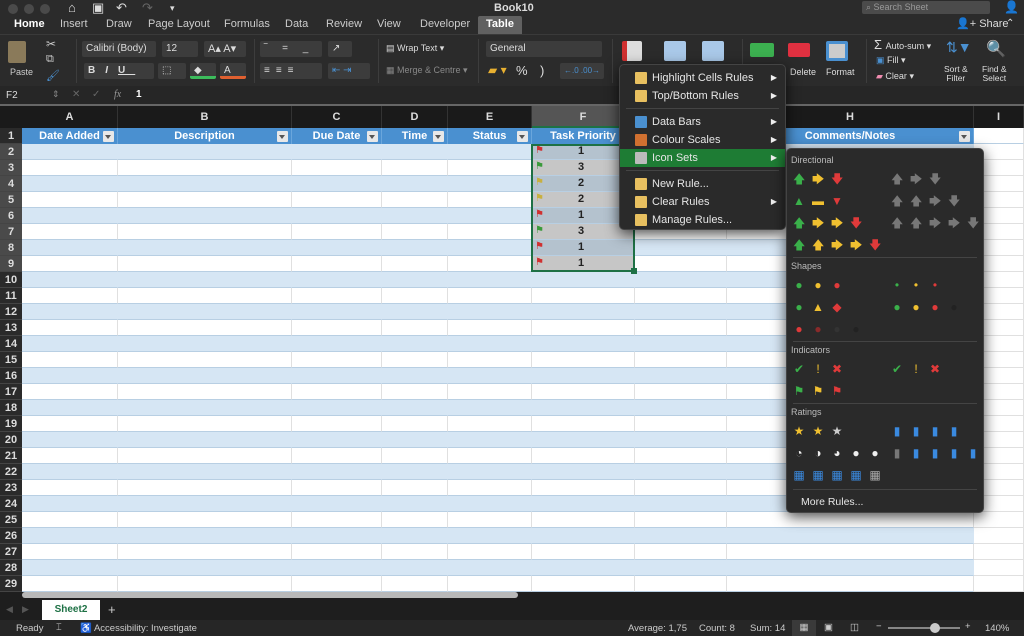 This screenshot has height=636, width=1024. Describe the element at coordinates (999, 117) in the screenshot. I see `column-header-i: I` at that location.